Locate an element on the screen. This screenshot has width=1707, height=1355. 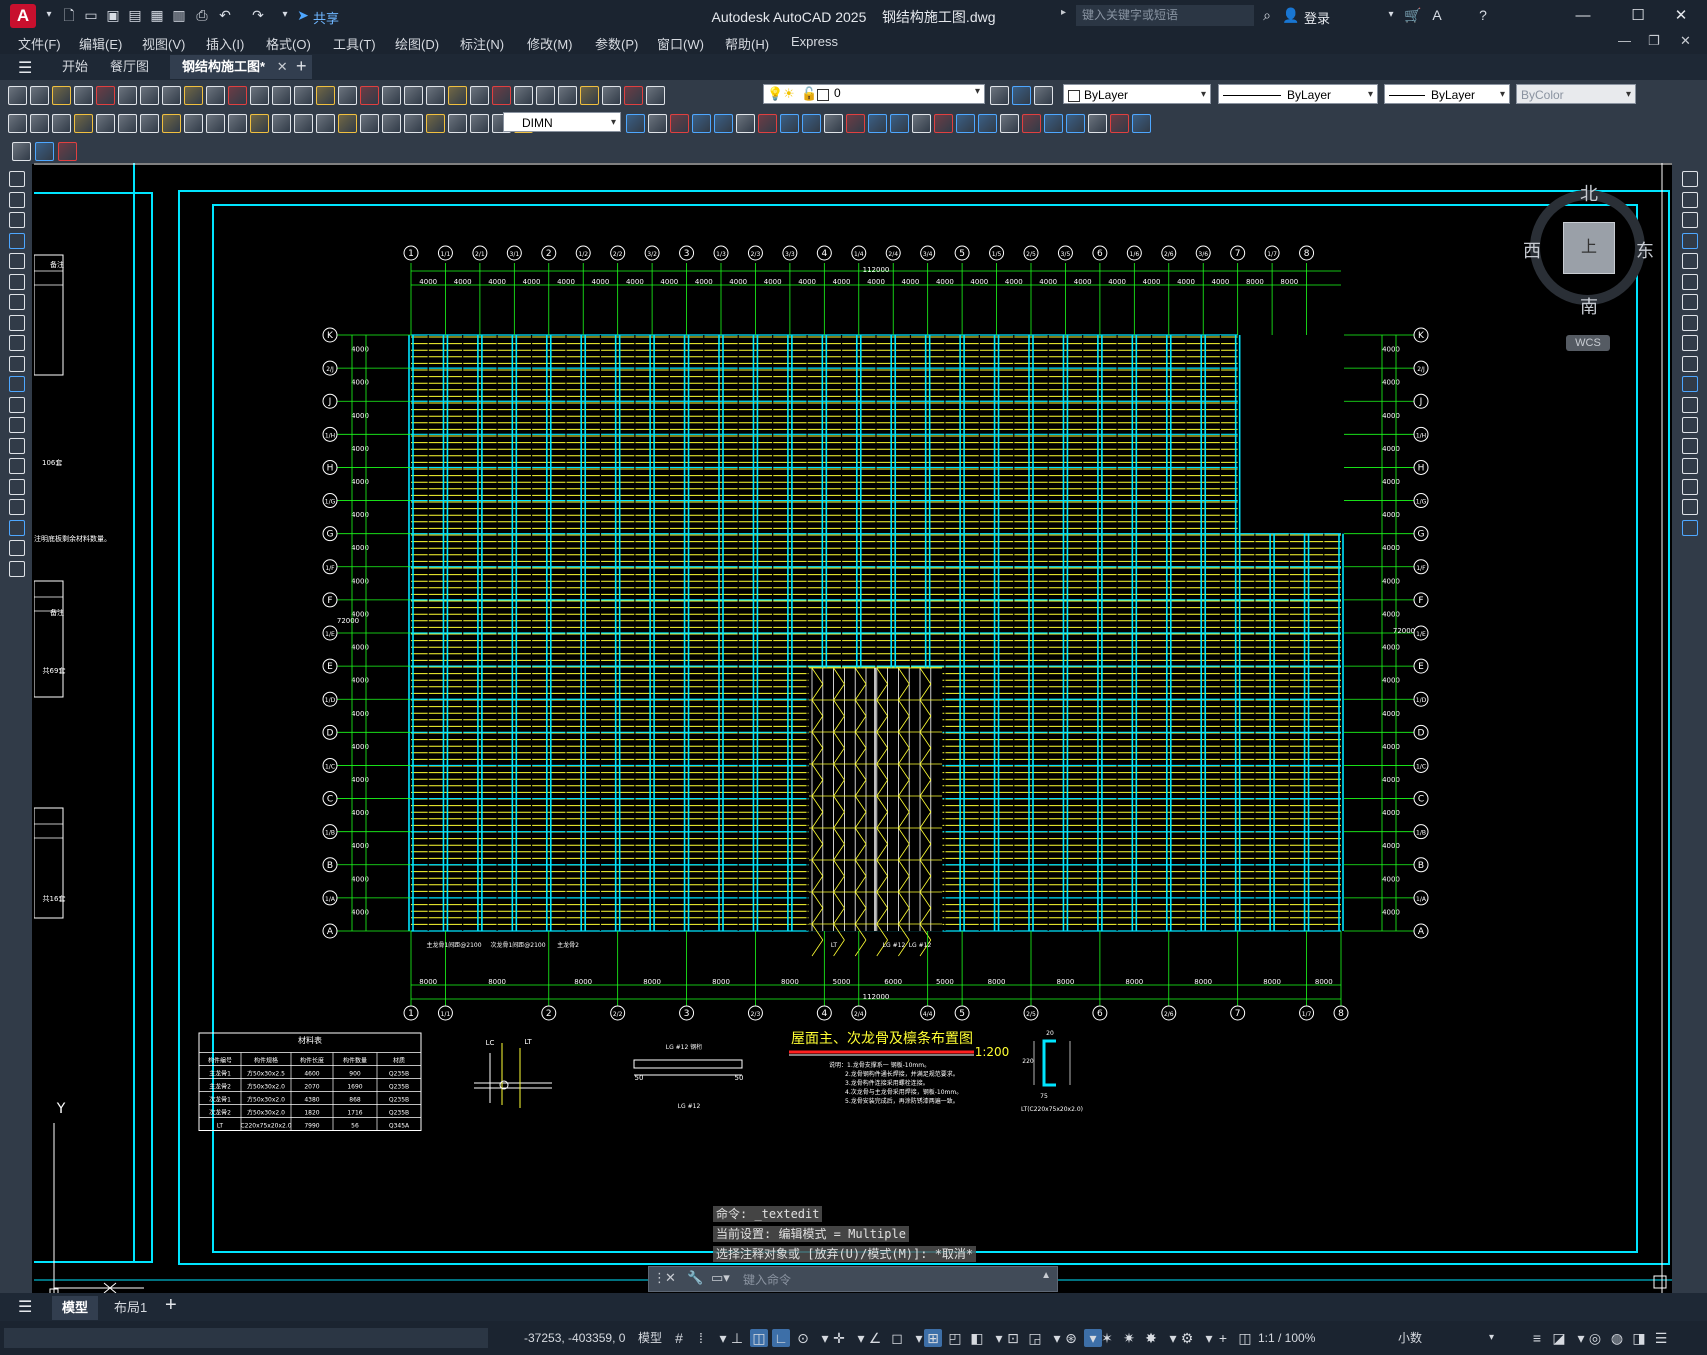
right-palette-tool-14-icon is located at coordinates (1690, 466).